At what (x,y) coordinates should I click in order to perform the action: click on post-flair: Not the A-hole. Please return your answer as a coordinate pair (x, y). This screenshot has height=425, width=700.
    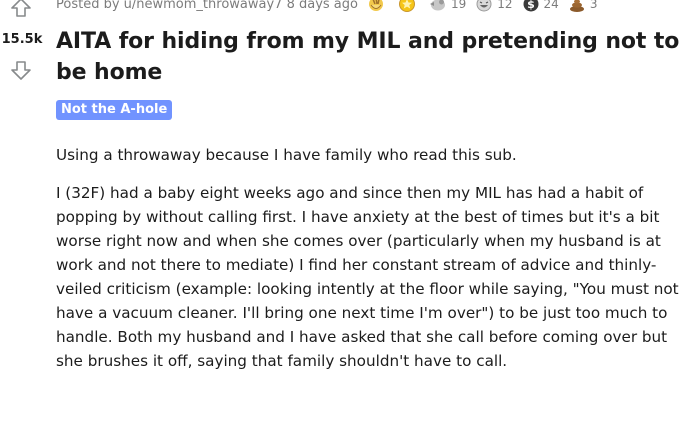
    Looking at the image, I should click on (114, 110).